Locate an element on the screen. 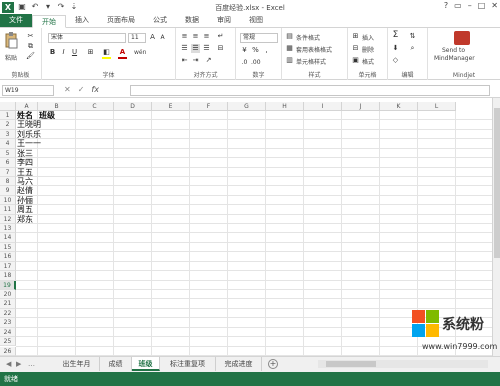 The width and height of the screenshot is (500, 386). ribbon-display-icon: ▭ is located at coordinates (458, 5).